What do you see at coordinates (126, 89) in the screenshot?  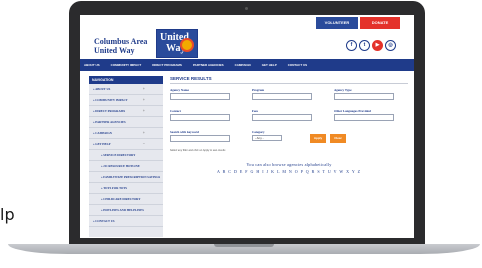 I see `sidebar-item-about-us: » ABOUT US +` at bounding box center [126, 89].